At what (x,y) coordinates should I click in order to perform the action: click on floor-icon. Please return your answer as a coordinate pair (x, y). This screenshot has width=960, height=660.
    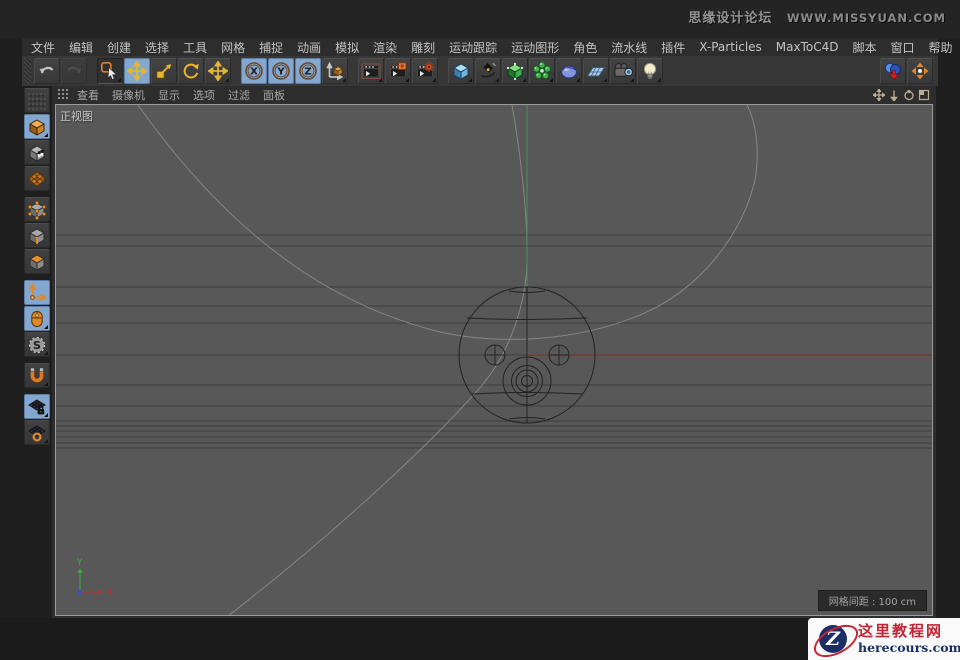
    Looking at the image, I should click on (596, 72).